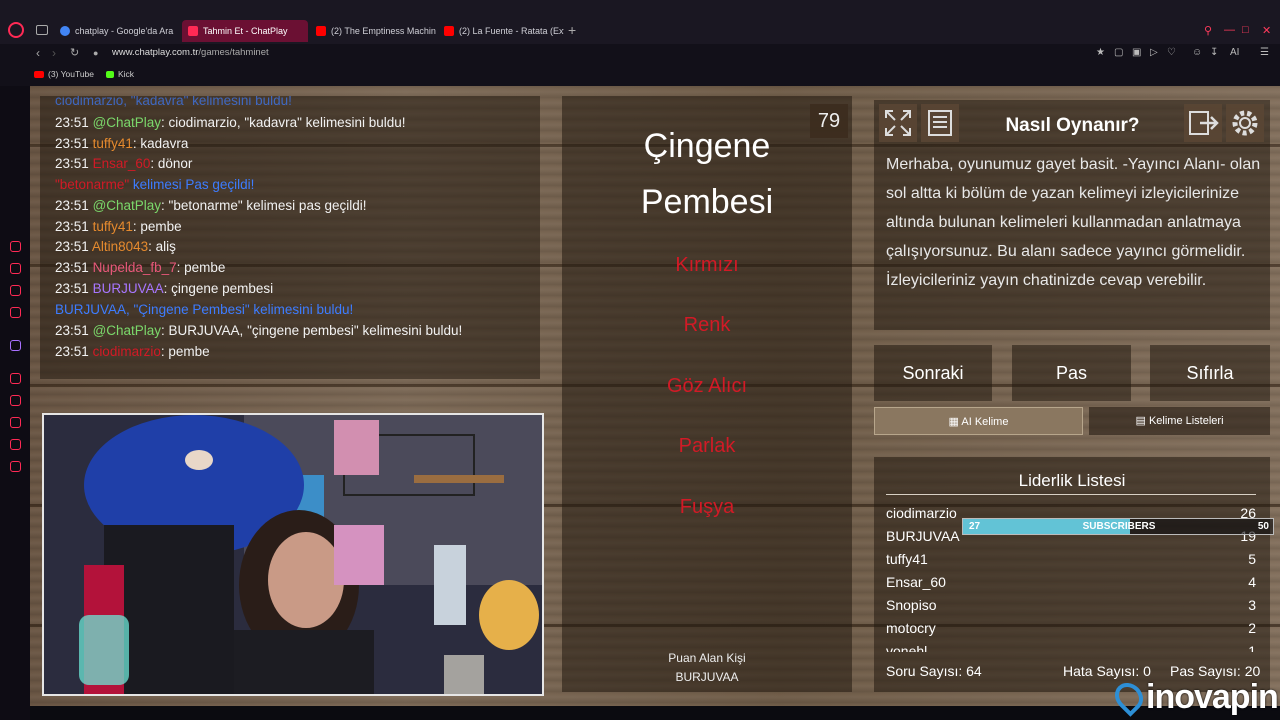 The width and height of the screenshot is (1280, 720). I want to click on notes-icon, so click(940, 123).